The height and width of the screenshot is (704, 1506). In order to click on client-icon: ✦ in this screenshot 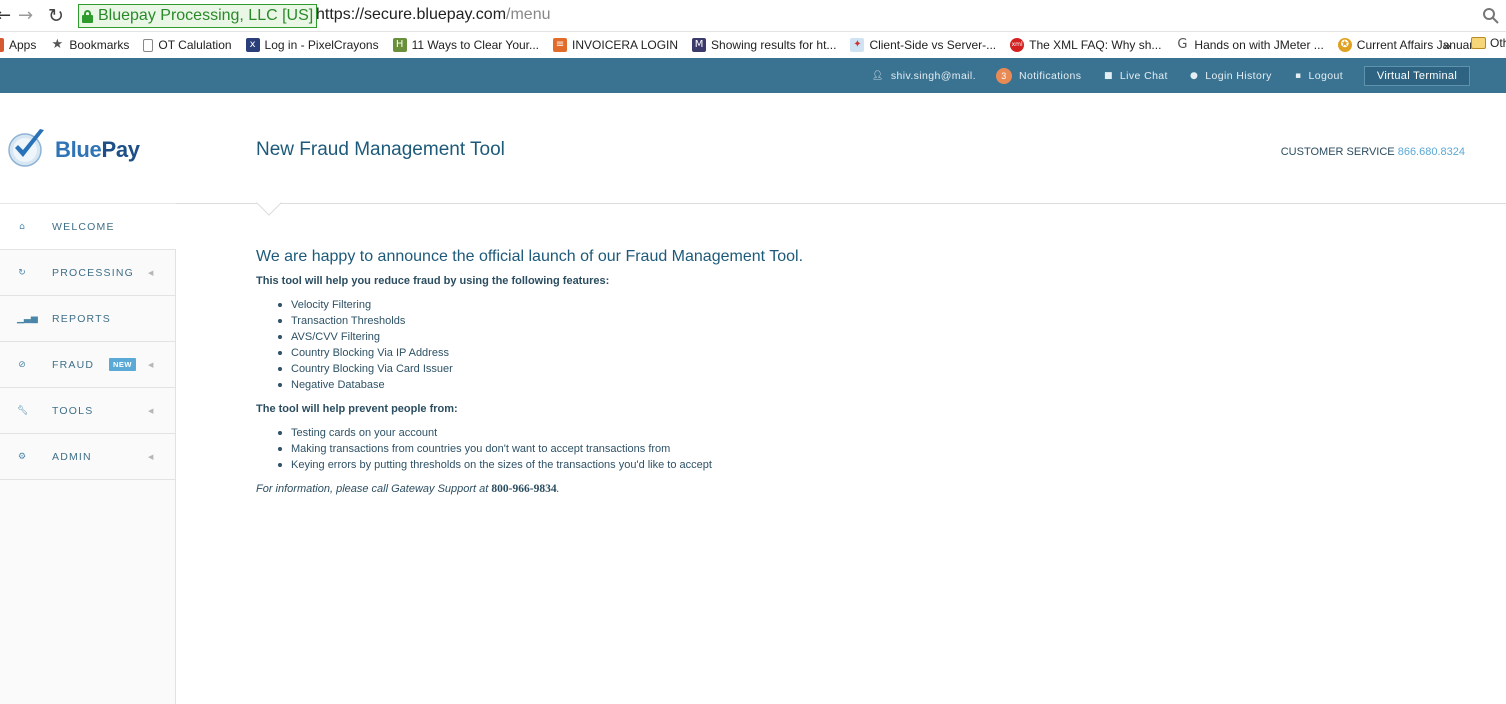, I will do `click(857, 45)`.